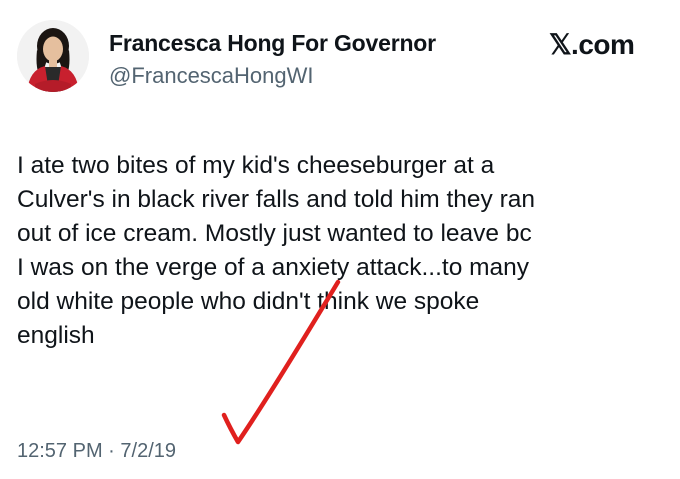  What do you see at coordinates (148, 451) in the screenshot?
I see `tweet-date: 7/2/19` at bounding box center [148, 451].